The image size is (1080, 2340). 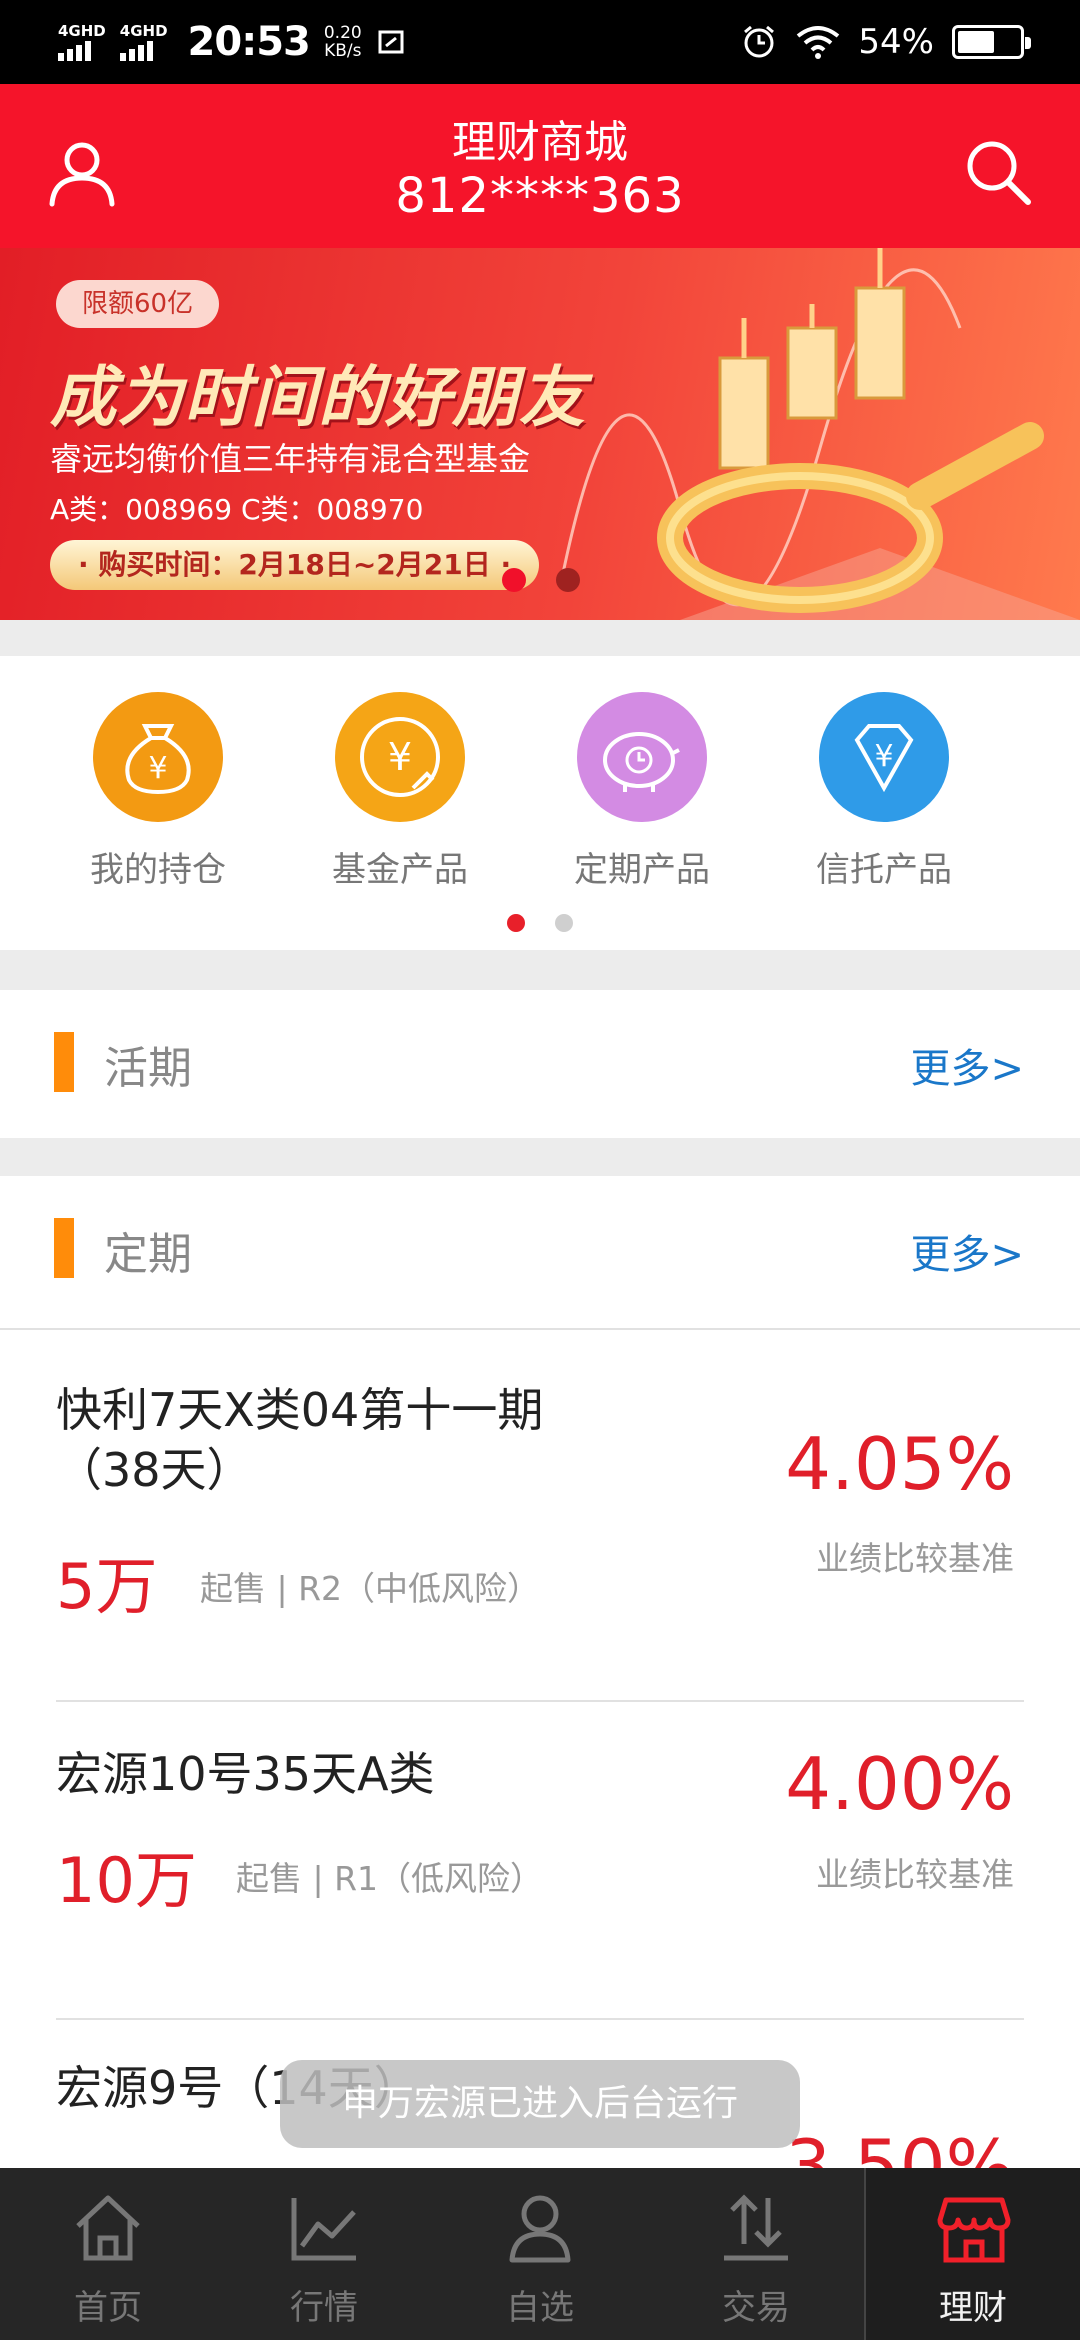 I want to click on store-icon, so click(x=974, y=2230).